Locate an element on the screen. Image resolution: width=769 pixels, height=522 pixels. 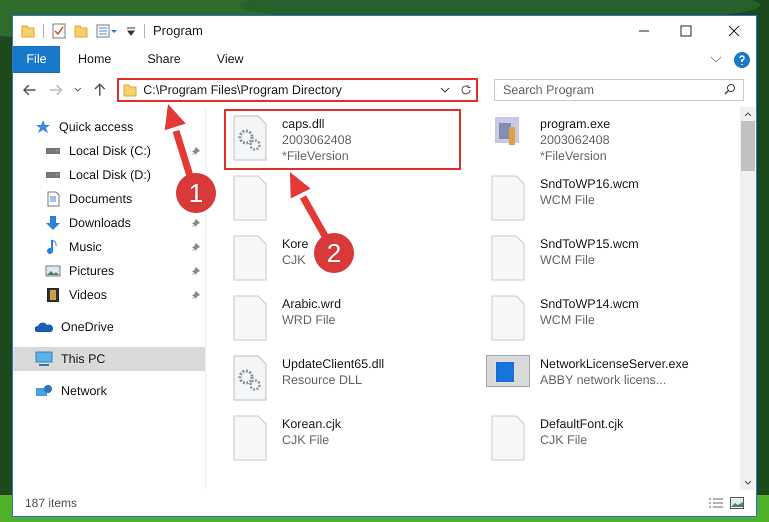
scroll-up-icon is located at coordinates (748, 114).